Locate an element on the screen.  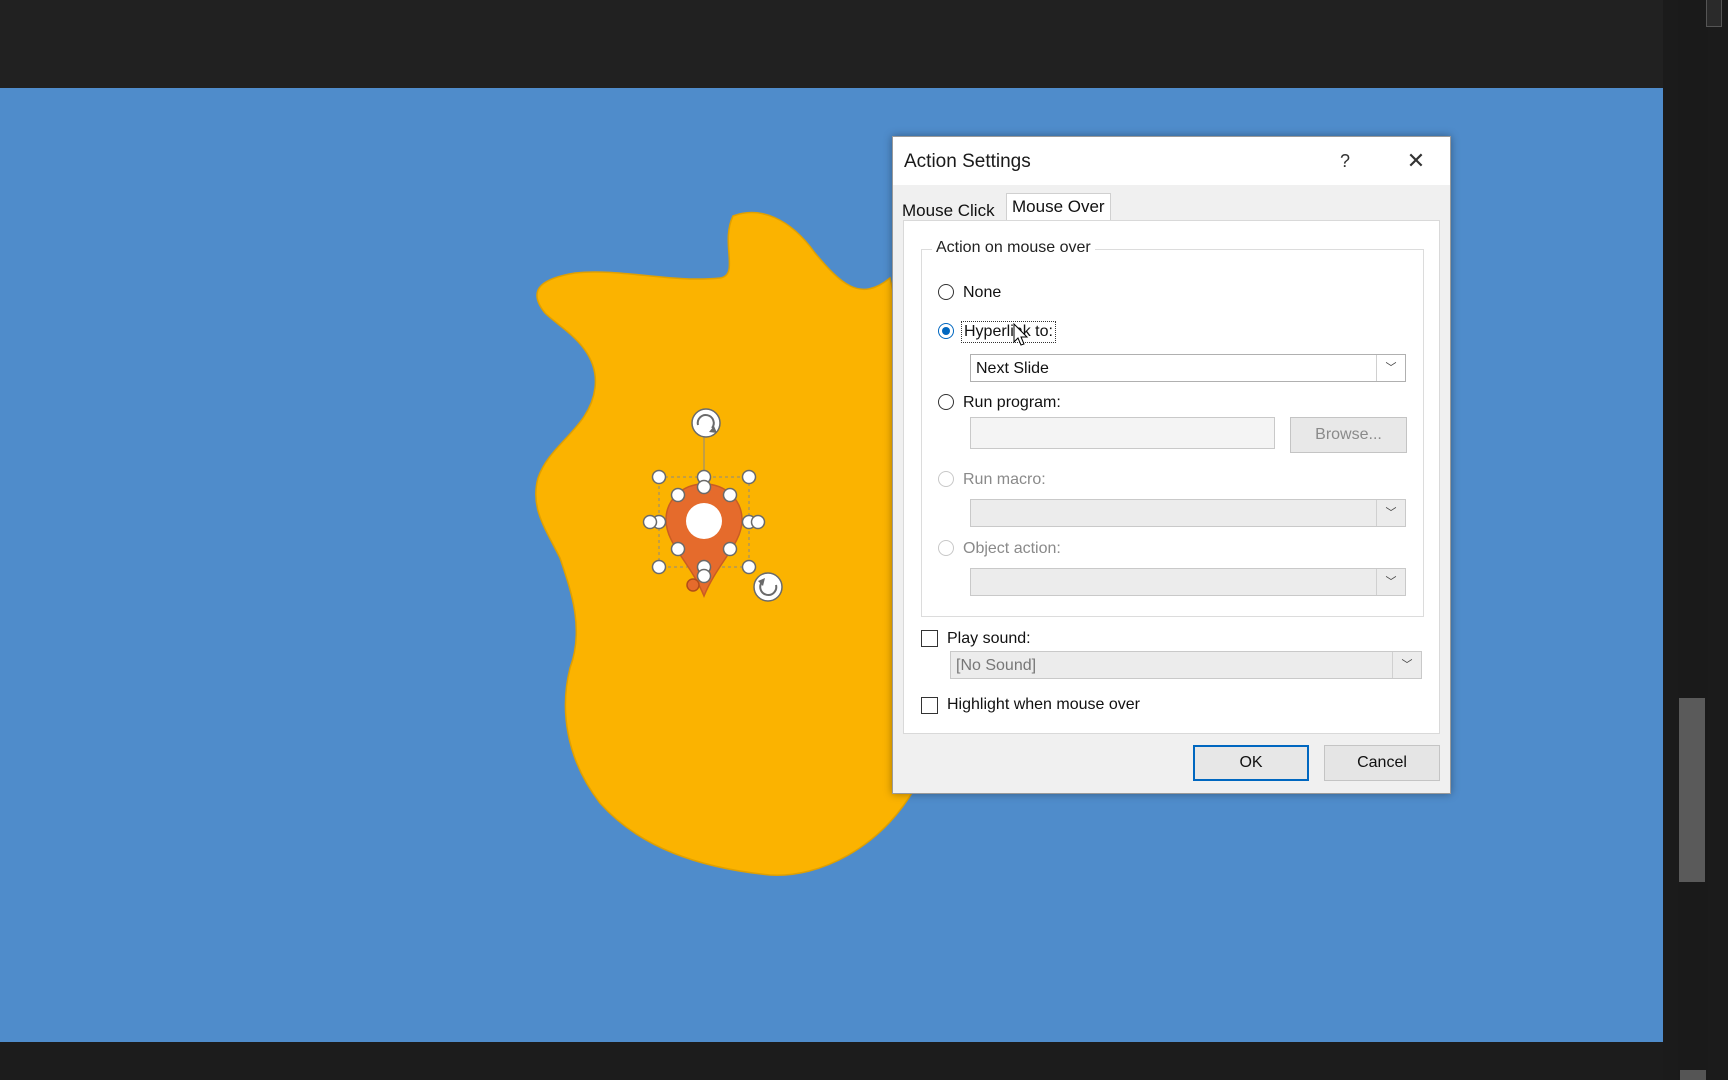
scrollbar-top-button is located at coordinates (1714, 13).